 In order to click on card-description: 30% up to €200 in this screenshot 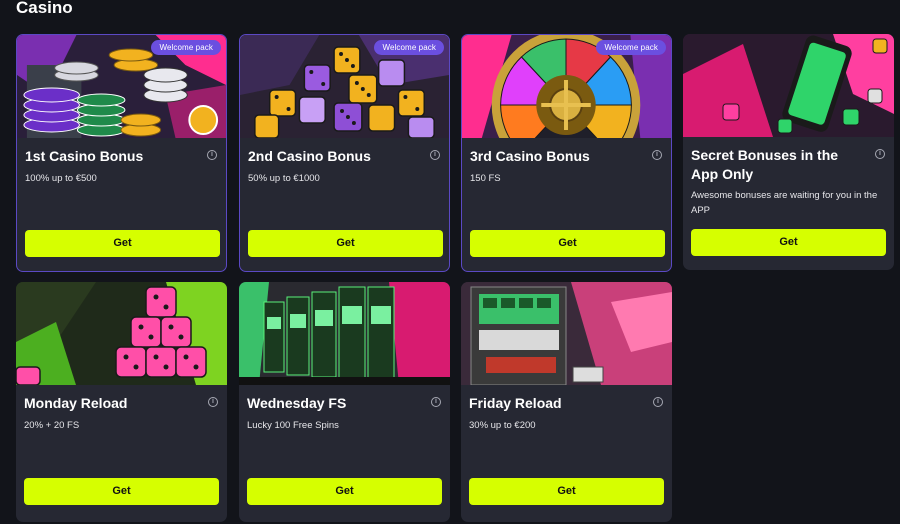, I will do `click(502, 425)`.